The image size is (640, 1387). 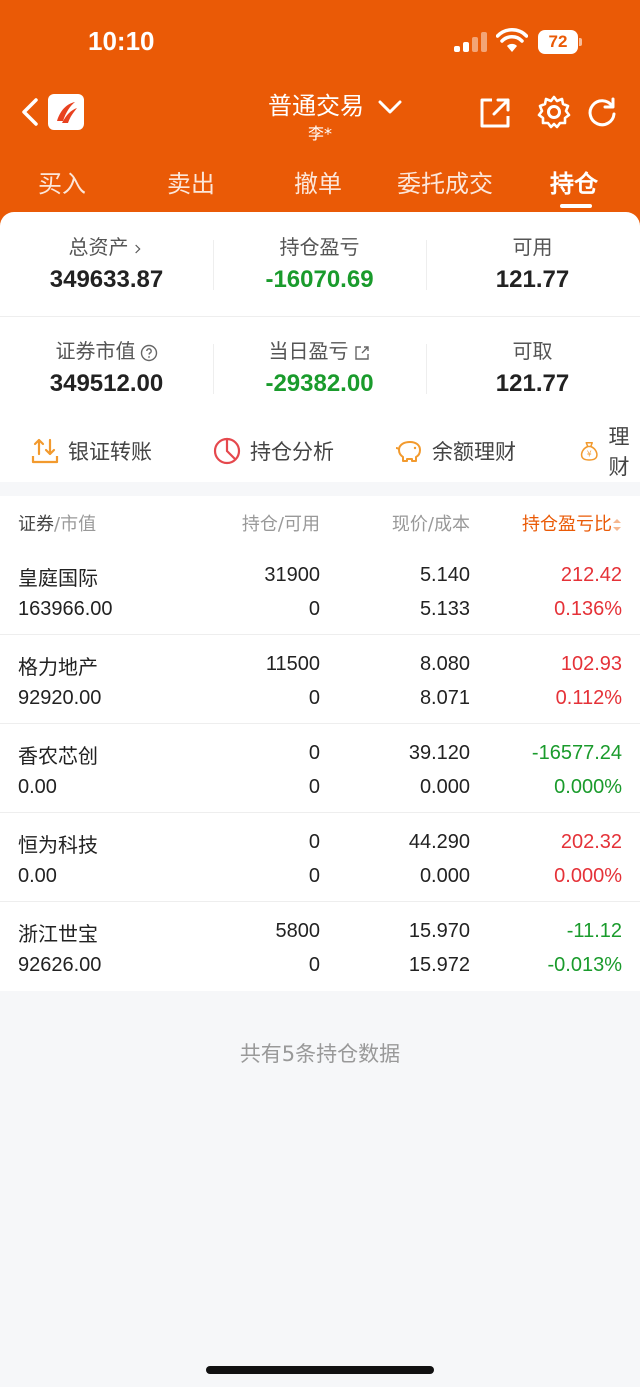 What do you see at coordinates (292, 664) in the screenshot?
I see `stock-holding: 11500` at bounding box center [292, 664].